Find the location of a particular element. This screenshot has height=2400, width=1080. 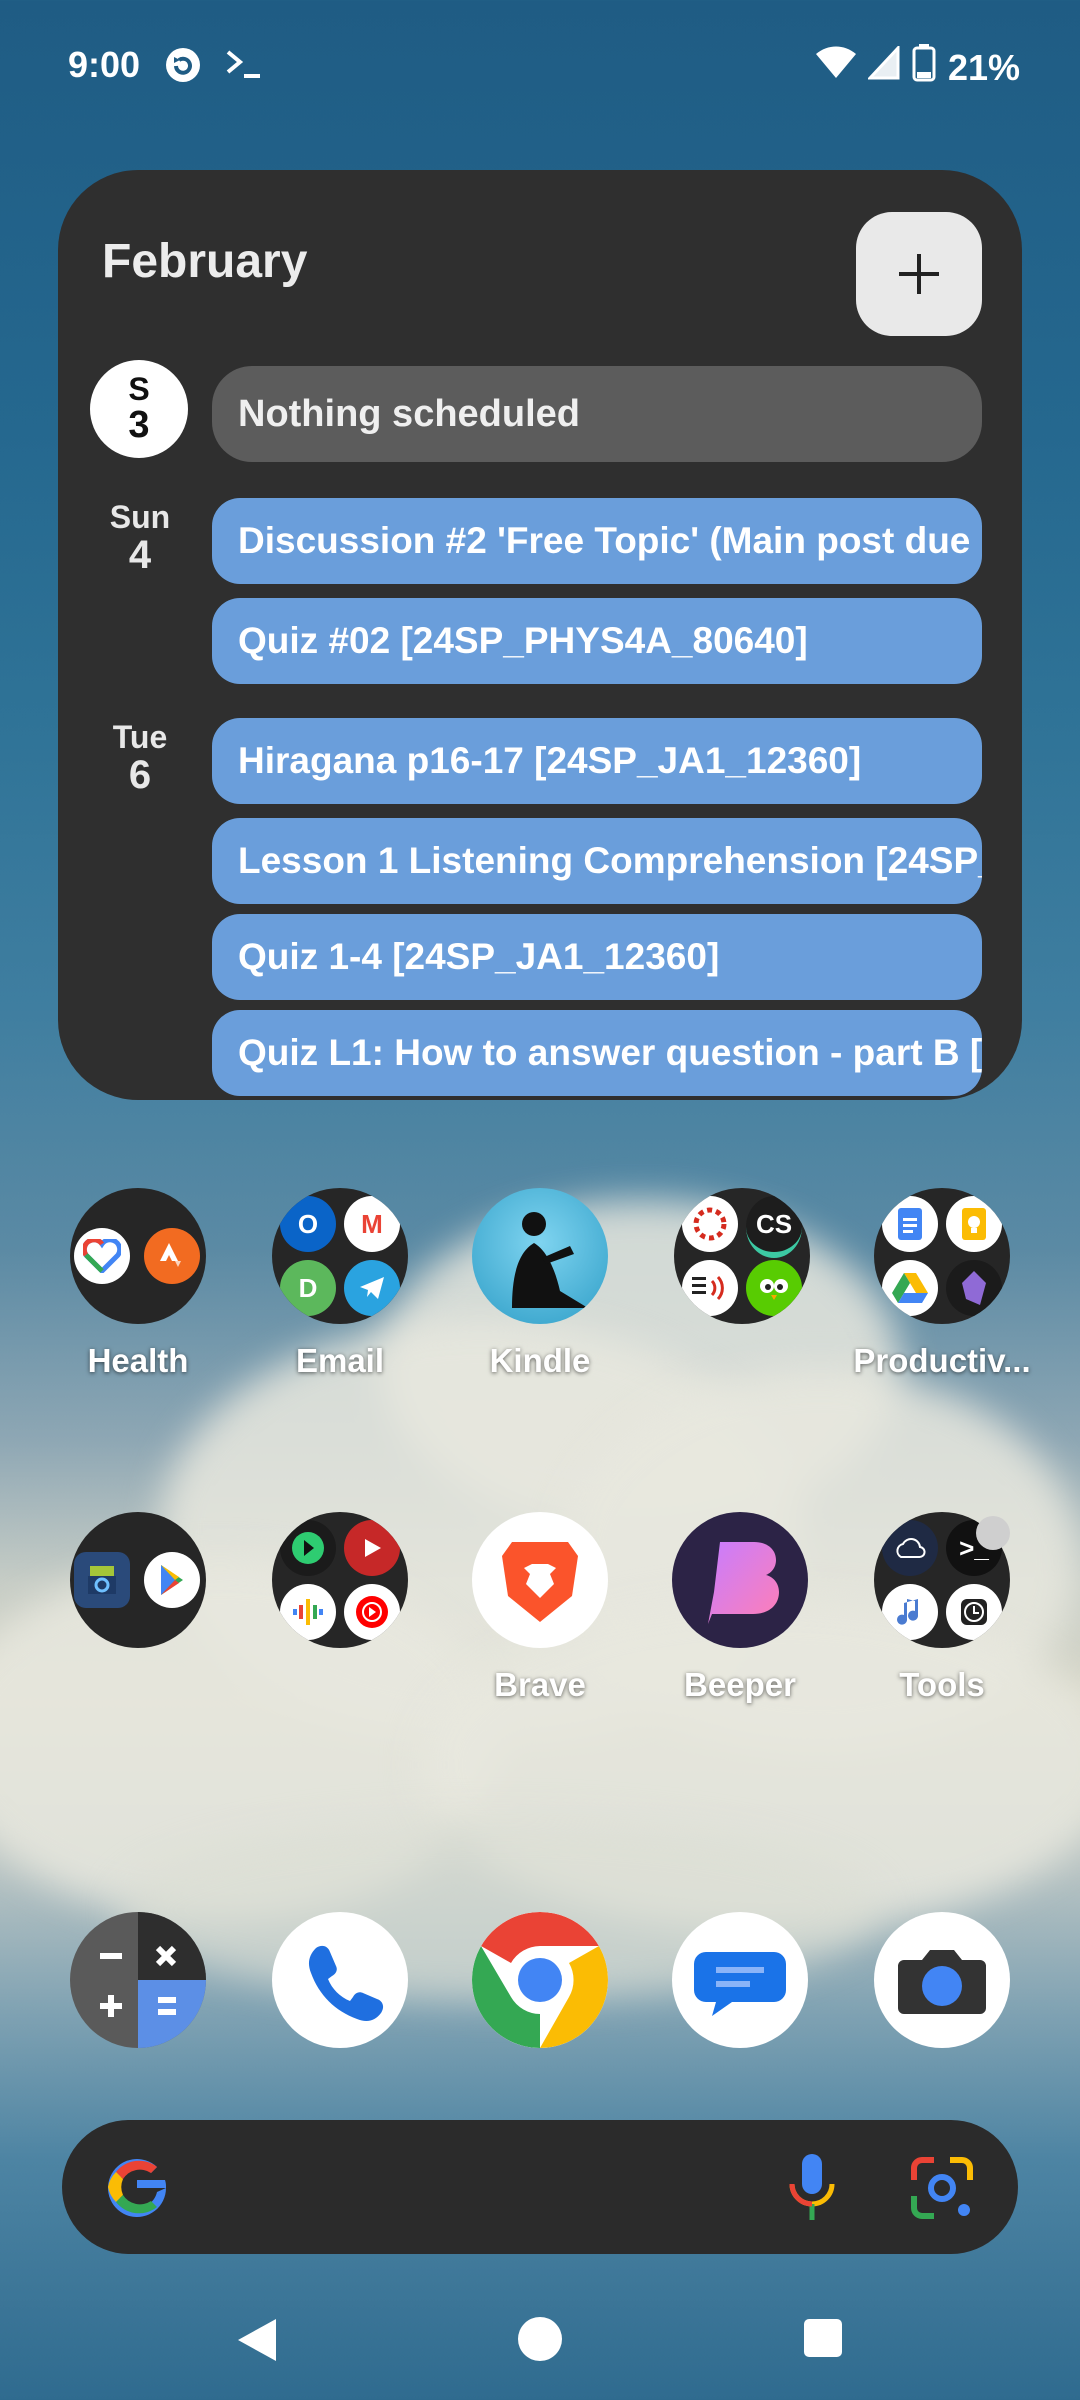

today-date-badge: S 3 is located at coordinates (139, 409).